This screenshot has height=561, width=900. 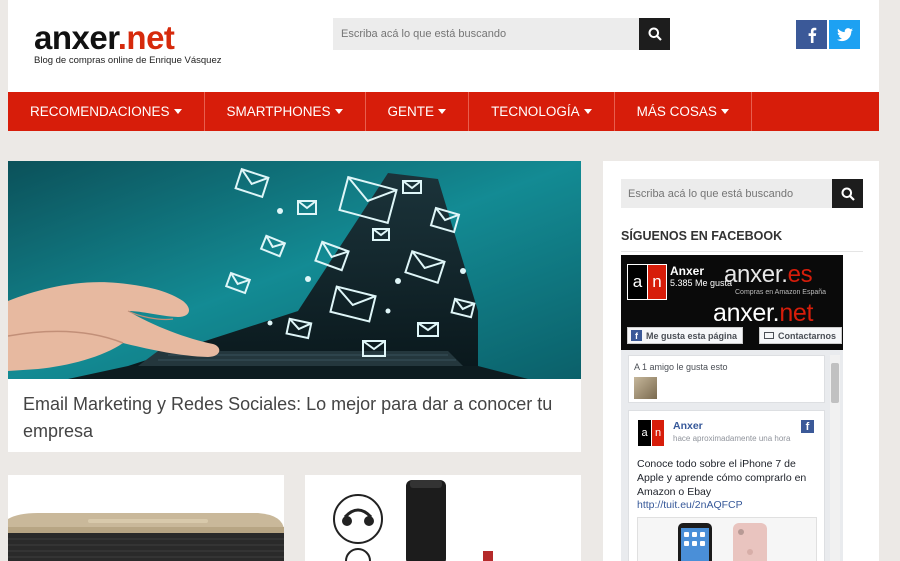 I want to click on facebook-section-heading: SÍGUENOS EN FACEBOOK, so click(x=702, y=236).